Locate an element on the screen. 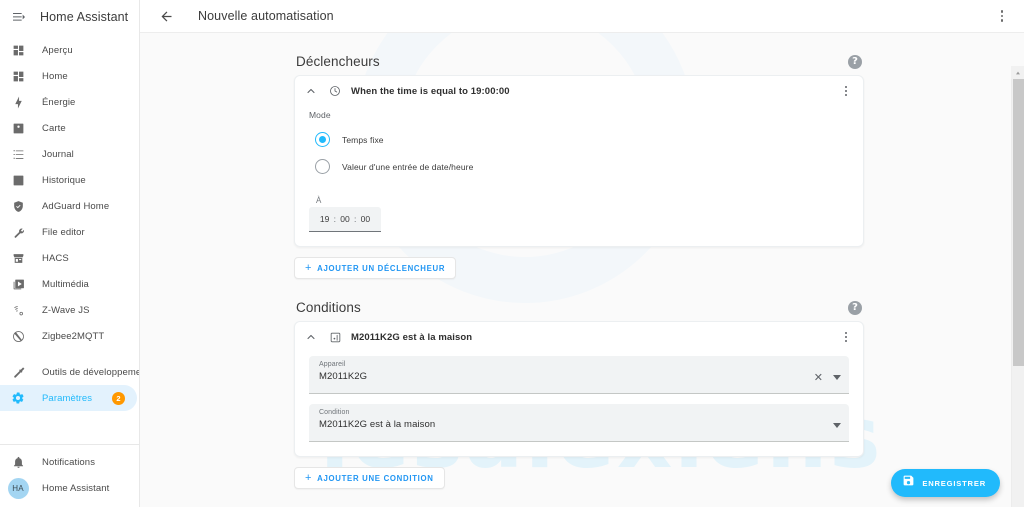 This screenshot has width=1024, height=507. arrow-left-icon is located at coordinates (166, 16).